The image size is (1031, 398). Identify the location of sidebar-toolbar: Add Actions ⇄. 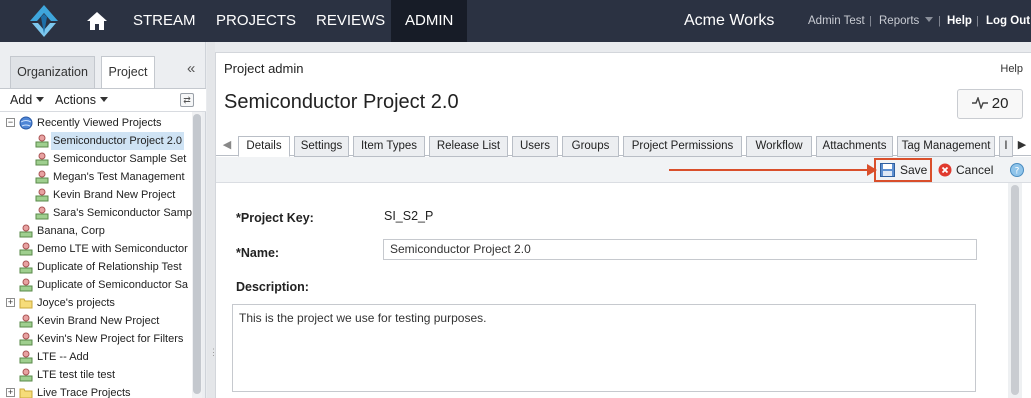
(103, 100).